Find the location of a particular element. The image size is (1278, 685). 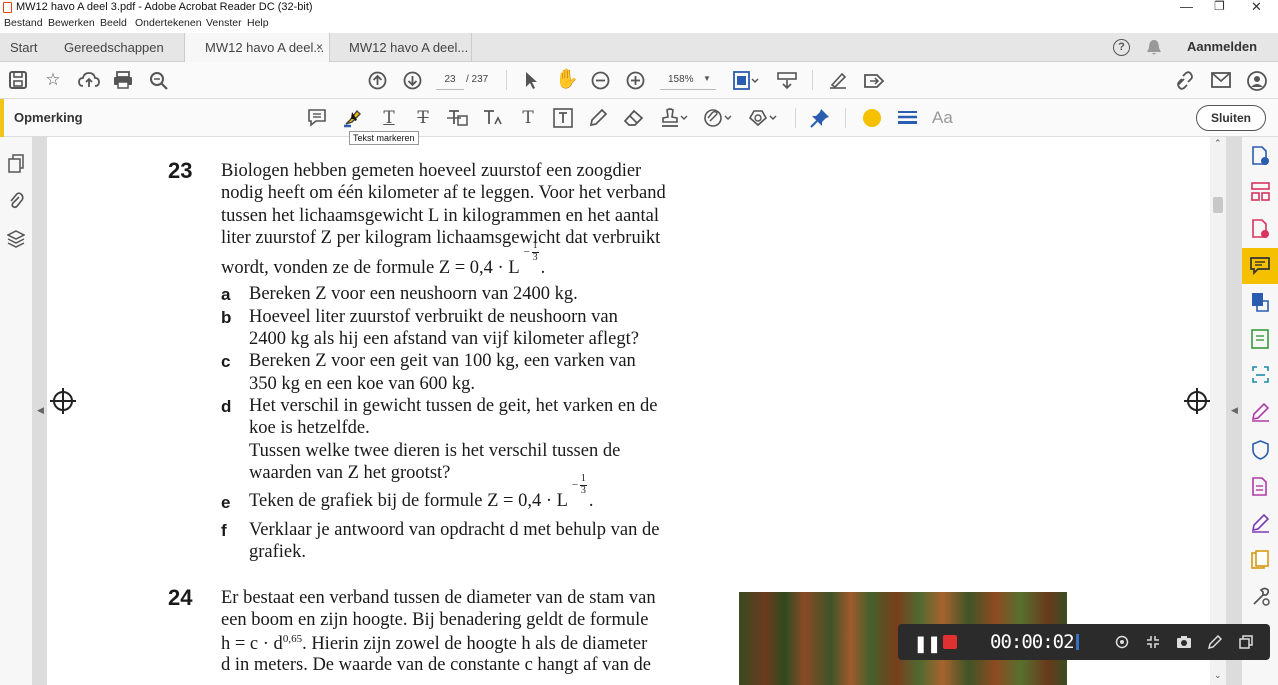

zoom-dropdown-chevron-icon: ▼ is located at coordinates (707, 78).